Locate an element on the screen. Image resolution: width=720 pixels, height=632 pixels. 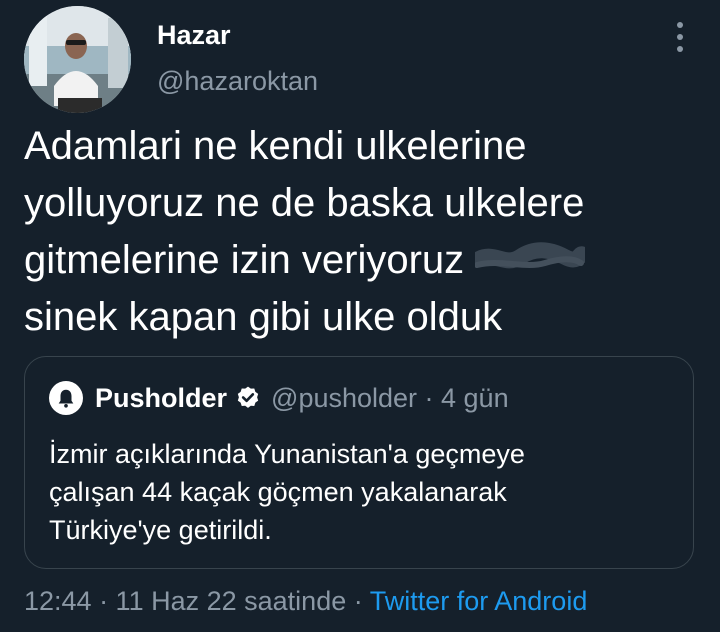
tweet-line: Adamlari ne kendi ulkelerine is located at coordinates (275, 146).